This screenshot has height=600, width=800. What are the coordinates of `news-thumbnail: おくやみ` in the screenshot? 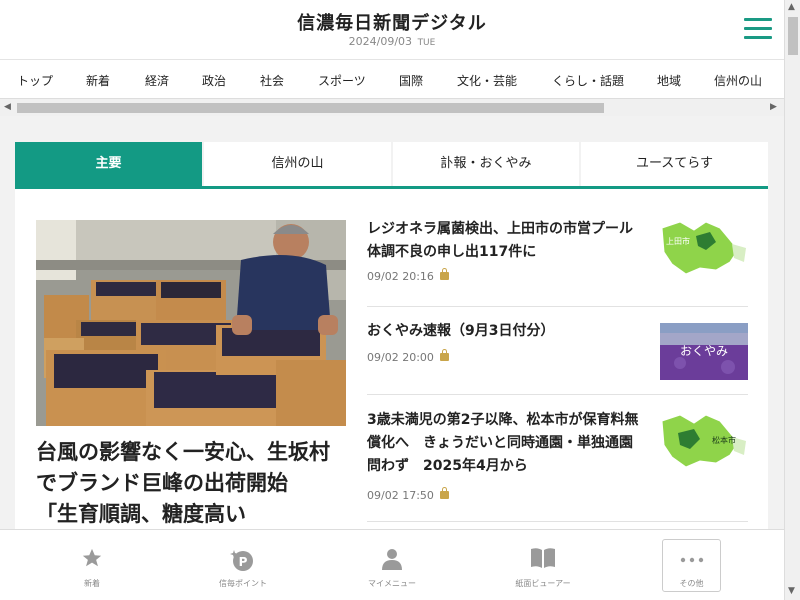 It's located at (704, 351).